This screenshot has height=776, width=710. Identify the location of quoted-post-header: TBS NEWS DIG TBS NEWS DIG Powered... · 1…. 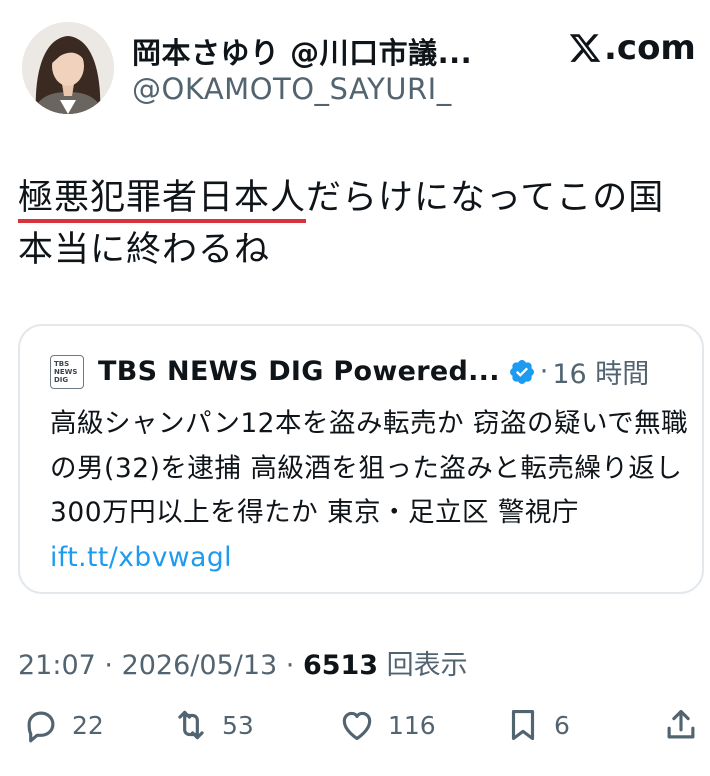
(349, 371).